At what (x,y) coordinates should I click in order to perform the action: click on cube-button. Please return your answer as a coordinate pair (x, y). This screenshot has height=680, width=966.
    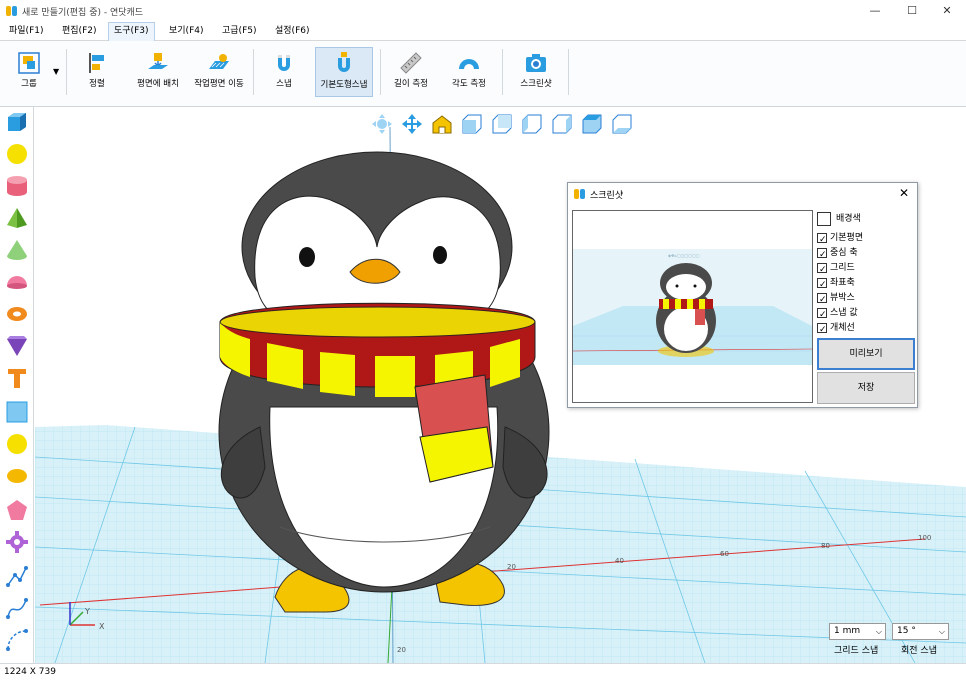
    Looking at the image, I should click on (17, 122).